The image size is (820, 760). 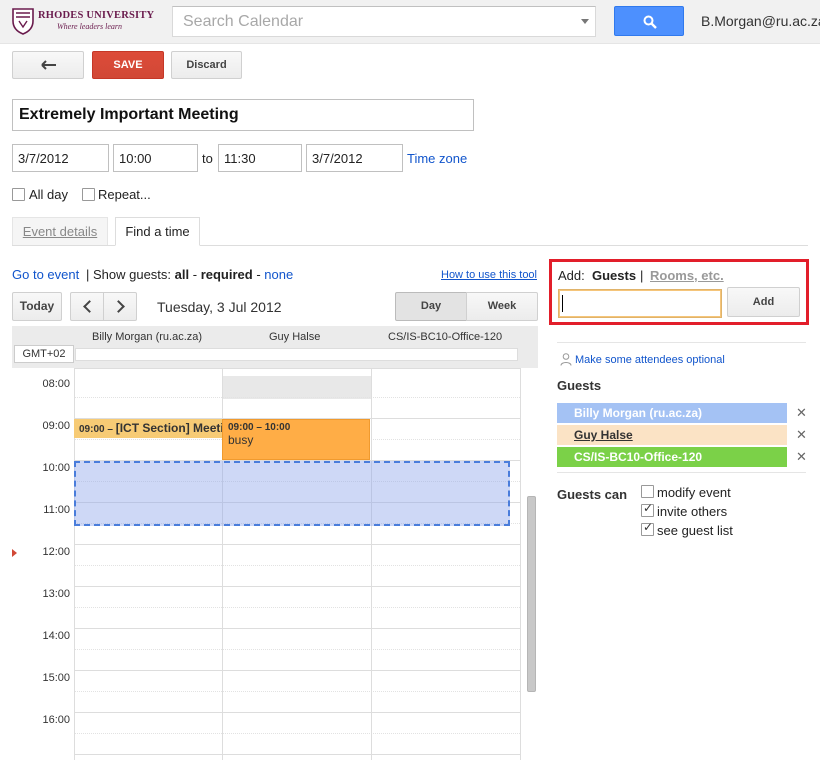 I want to click on hour-label: 14:00, so click(x=56, y=636).